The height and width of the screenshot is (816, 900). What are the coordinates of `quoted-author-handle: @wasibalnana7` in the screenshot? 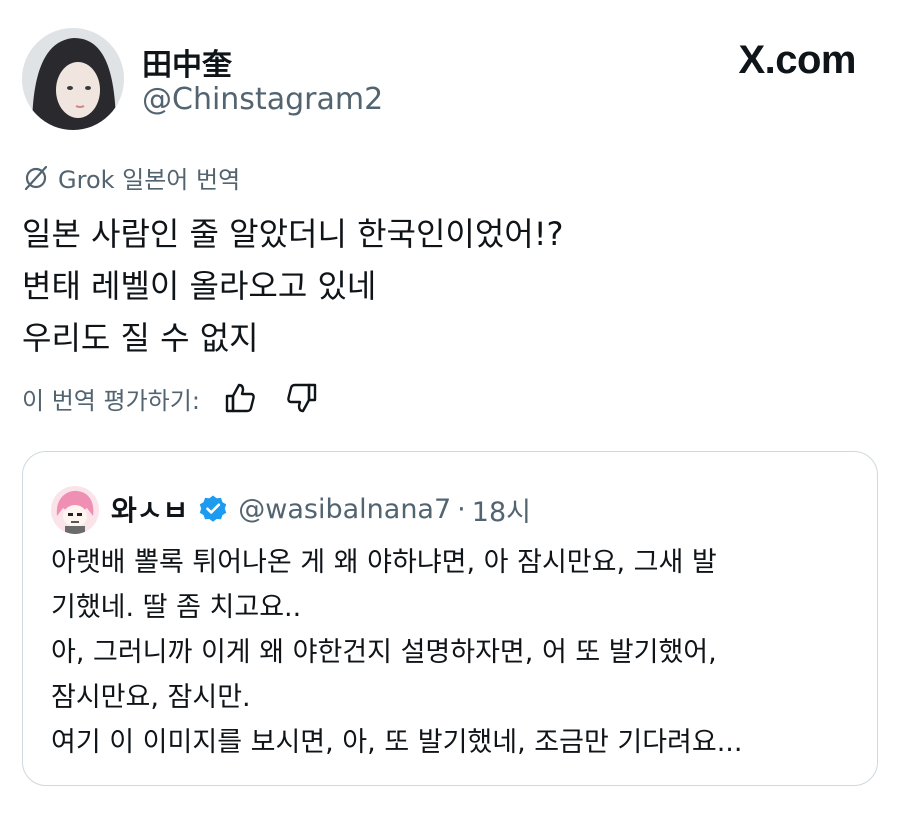 It's located at (344, 509).